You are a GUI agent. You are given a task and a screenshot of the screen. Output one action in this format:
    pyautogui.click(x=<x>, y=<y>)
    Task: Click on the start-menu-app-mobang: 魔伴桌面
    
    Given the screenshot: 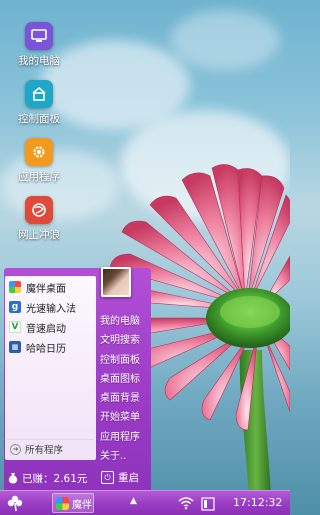 What is the action you would take?
    pyautogui.click(x=50, y=287)
    